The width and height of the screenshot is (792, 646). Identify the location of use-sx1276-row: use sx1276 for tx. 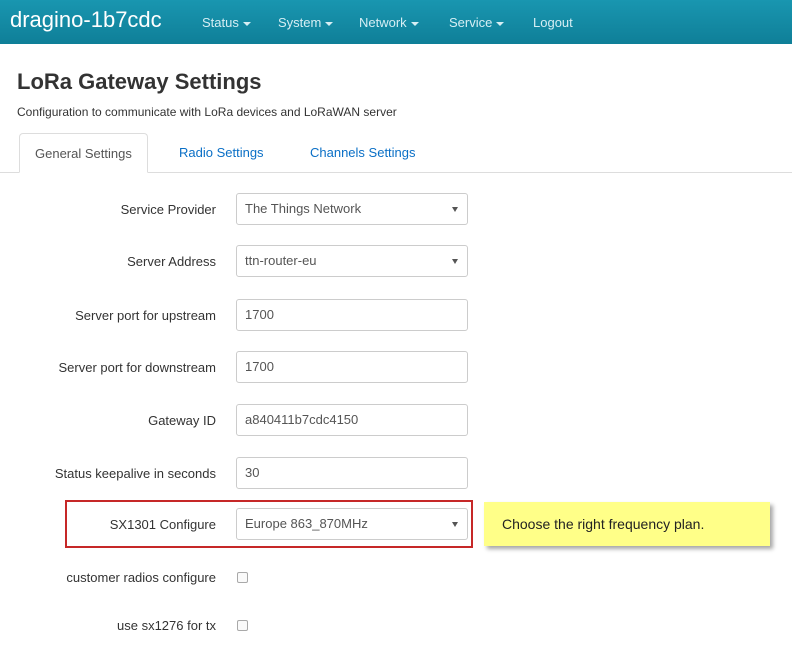
(396, 626).